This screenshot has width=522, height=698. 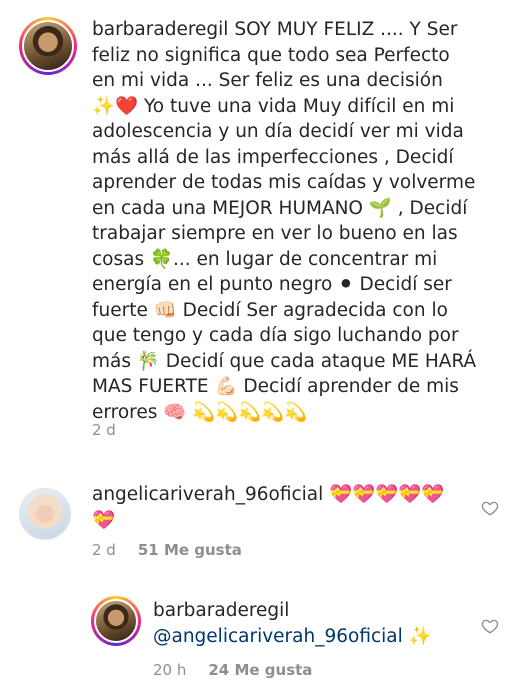 What do you see at coordinates (278, 636) in the screenshot?
I see `mention-link: @angelicariverah_96oficial` at bounding box center [278, 636].